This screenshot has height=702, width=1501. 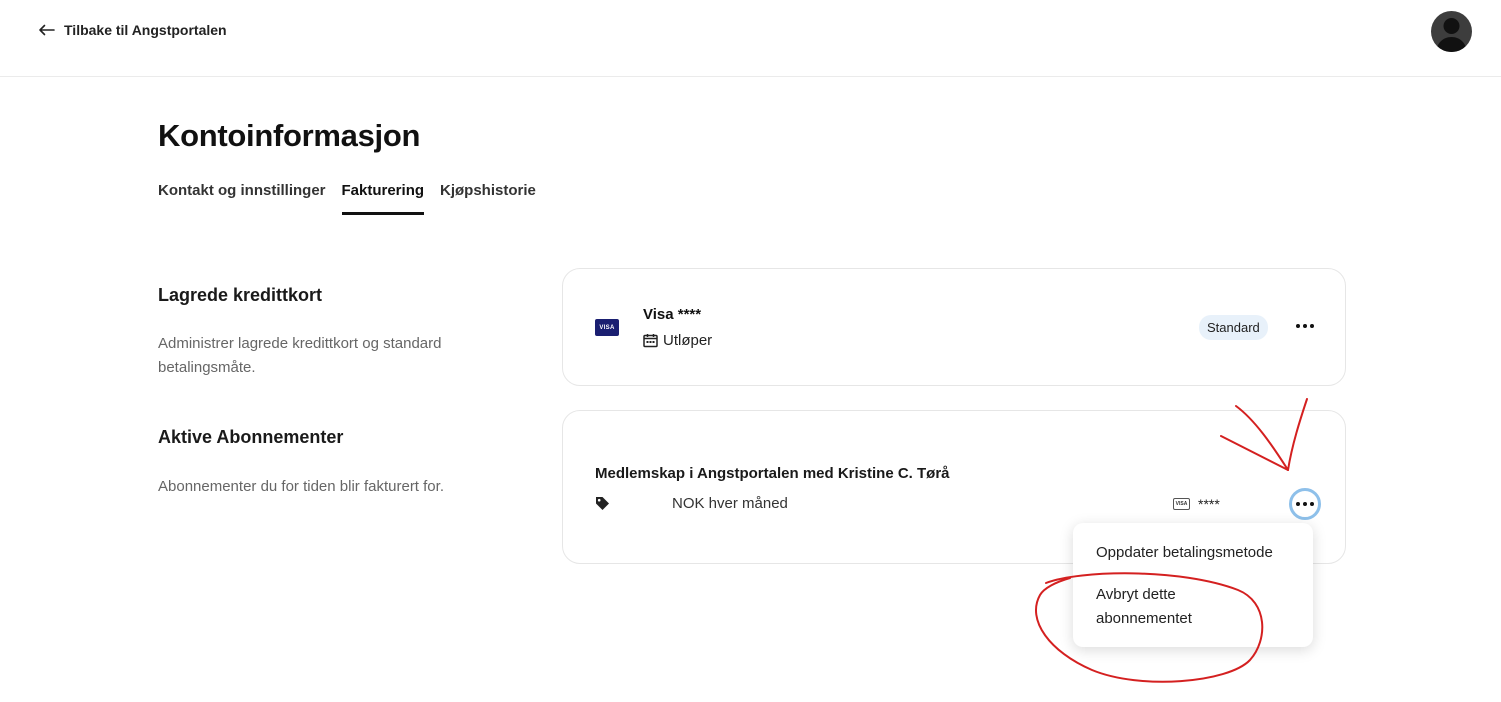 I want to click on expiry-label: Utløper, so click(x=688, y=340).